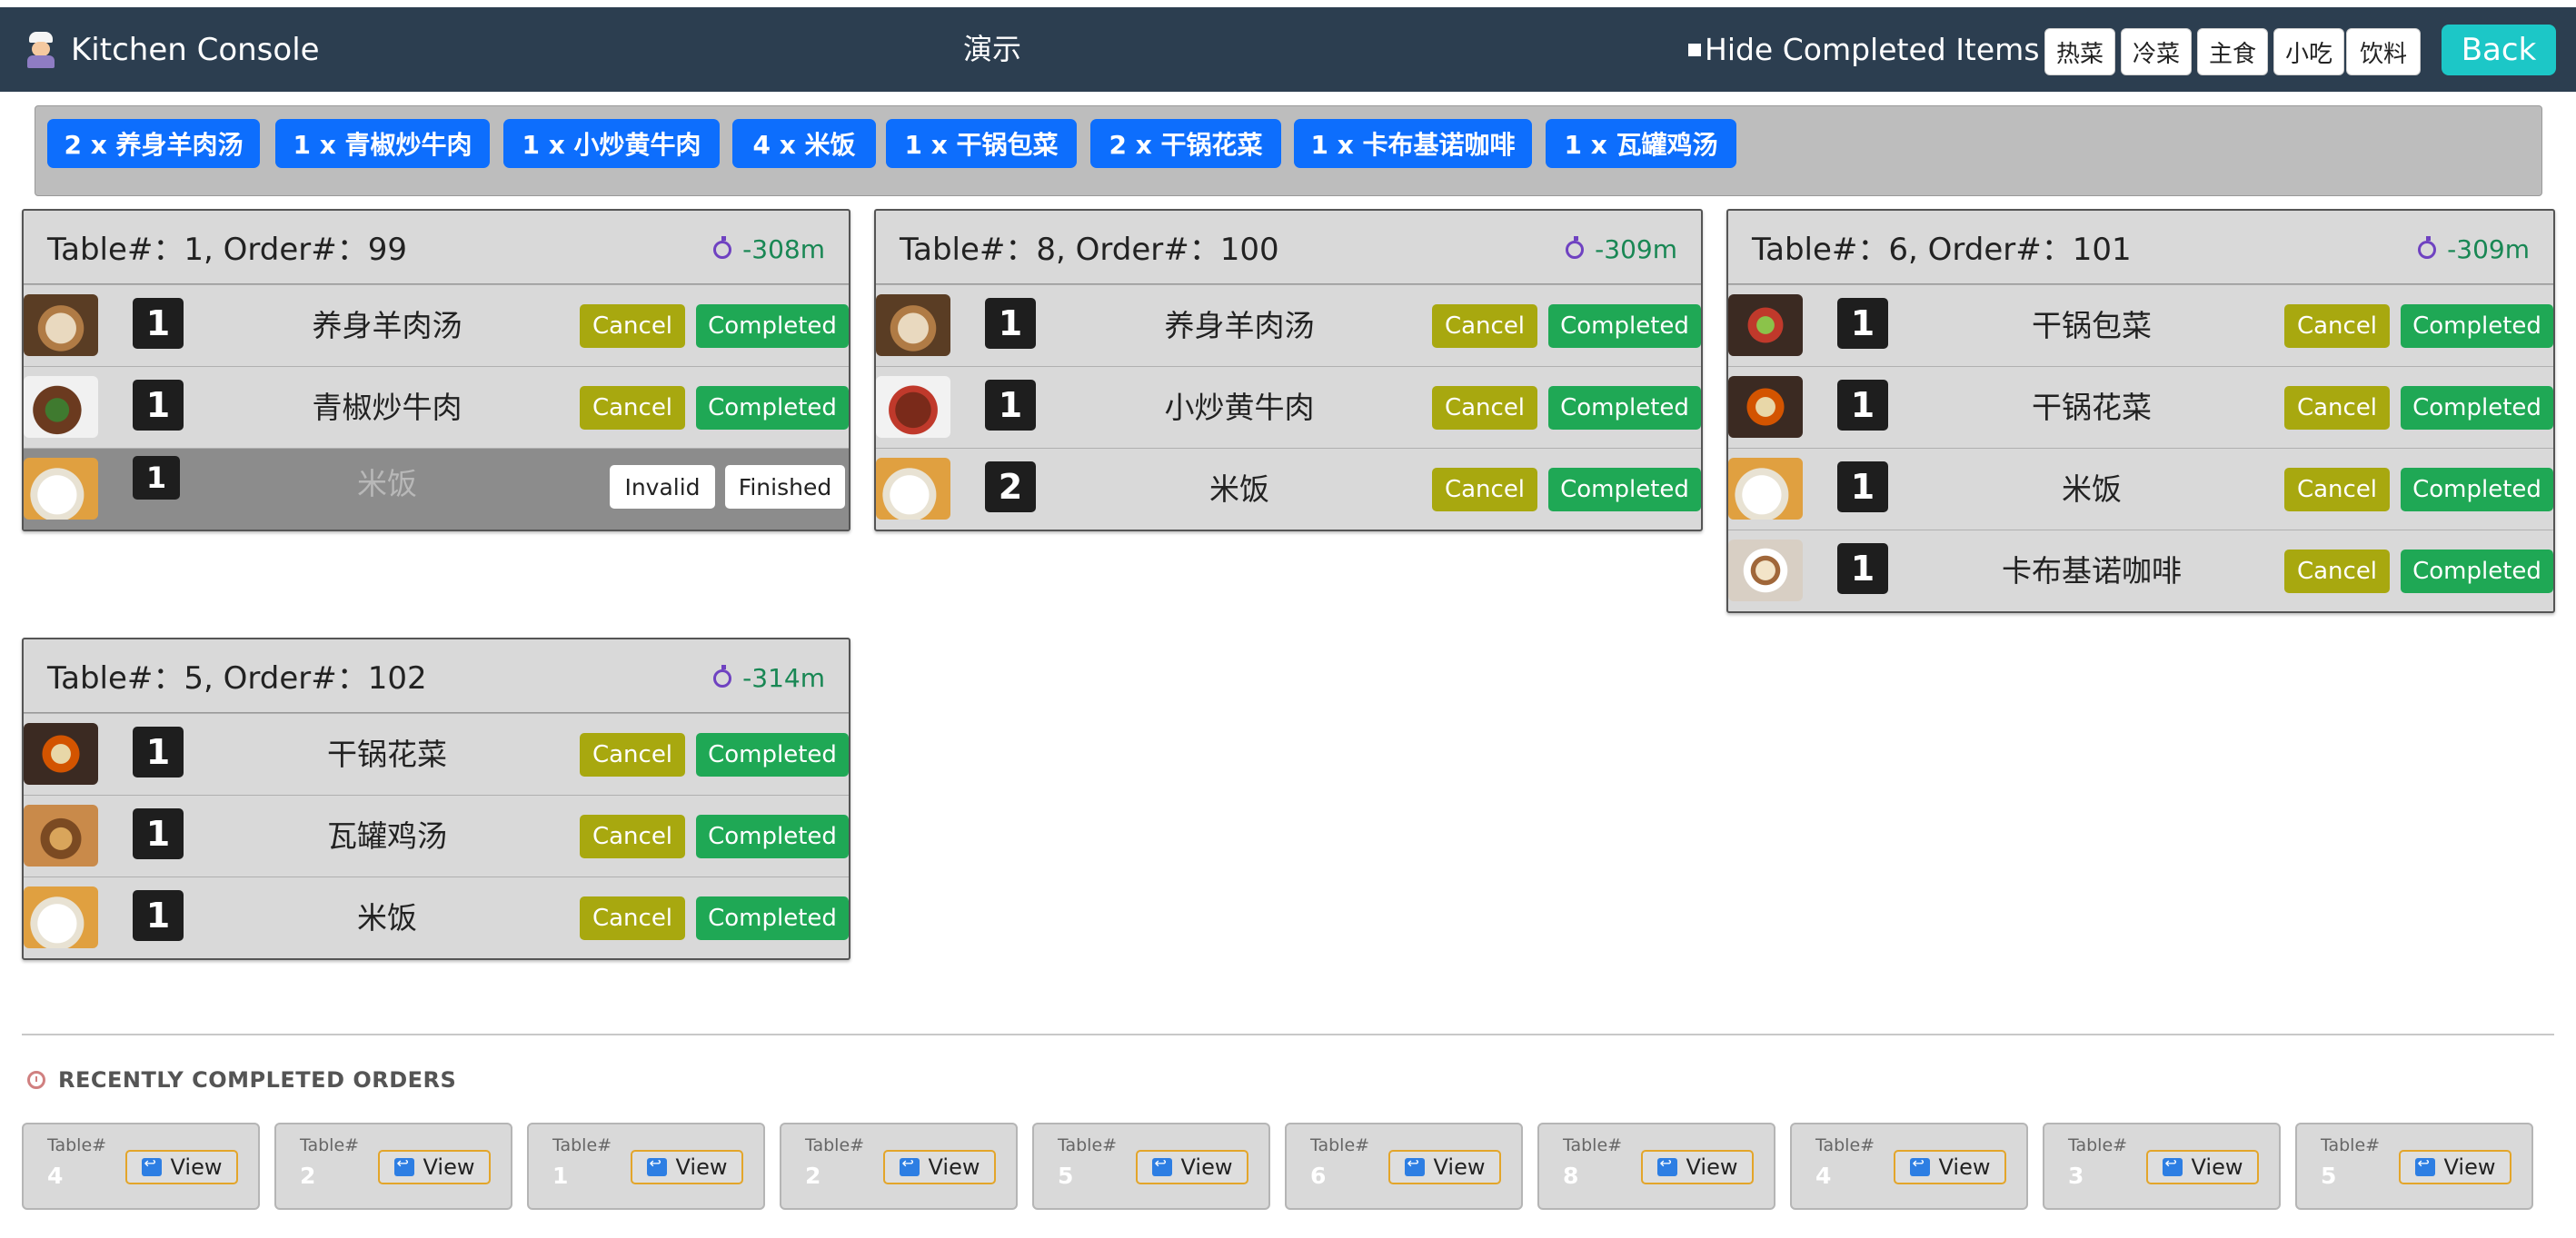  Describe the element at coordinates (436, 676) in the screenshot. I see `order-header: Table#：5, Order#：102 -314m` at that location.